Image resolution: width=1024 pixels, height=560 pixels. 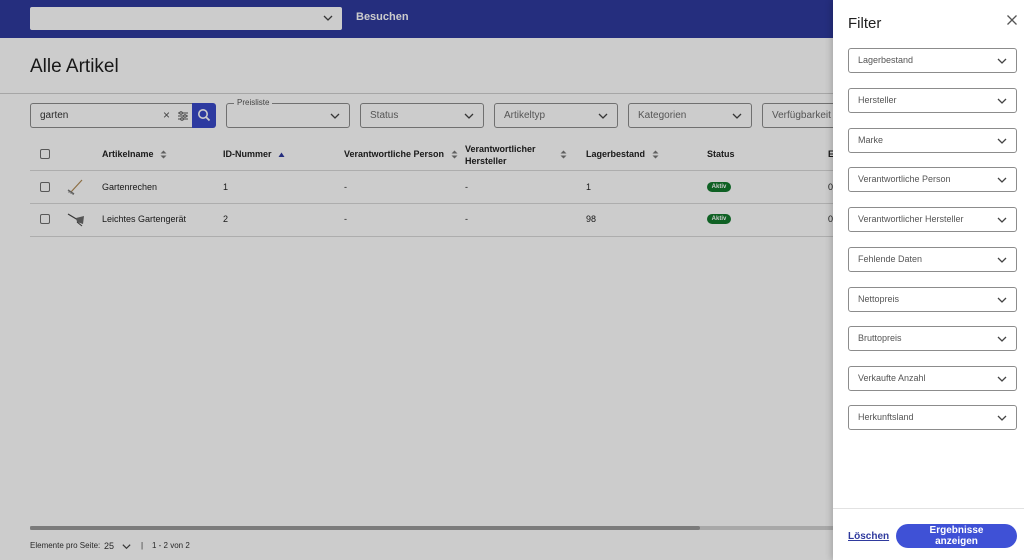 What do you see at coordinates (932, 417) in the screenshot?
I see `filter-country-of-origin-select: Herkunftsland` at bounding box center [932, 417].